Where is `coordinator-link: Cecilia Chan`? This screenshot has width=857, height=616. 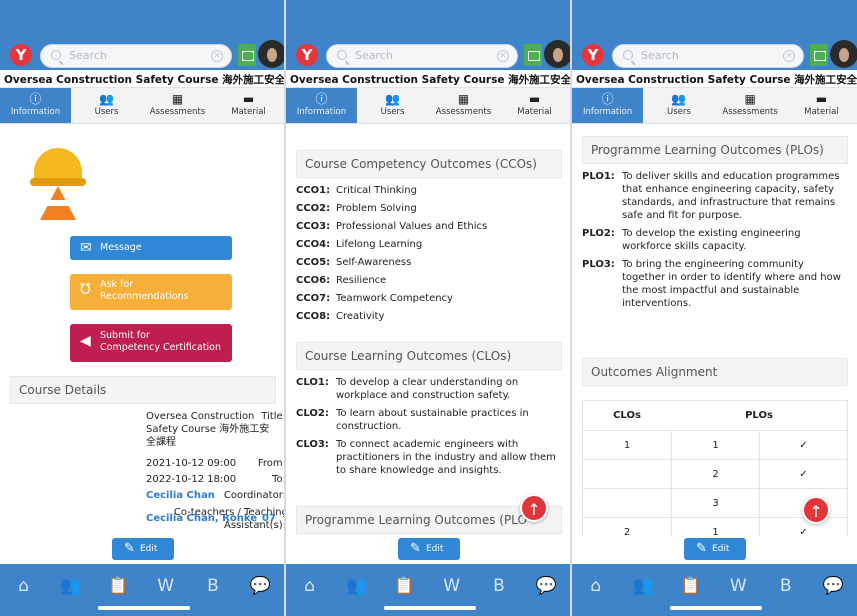
coordinator-link: Cecilia Chan is located at coordinates (215, 495).